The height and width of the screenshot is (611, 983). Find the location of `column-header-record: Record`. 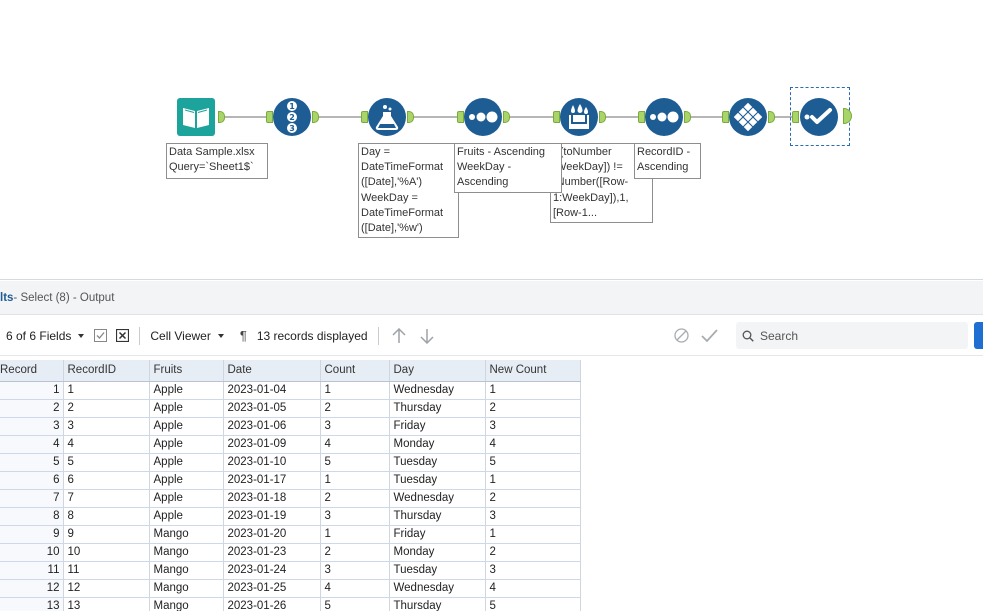

column-header-record: Record is located at coordinates (32, 371).